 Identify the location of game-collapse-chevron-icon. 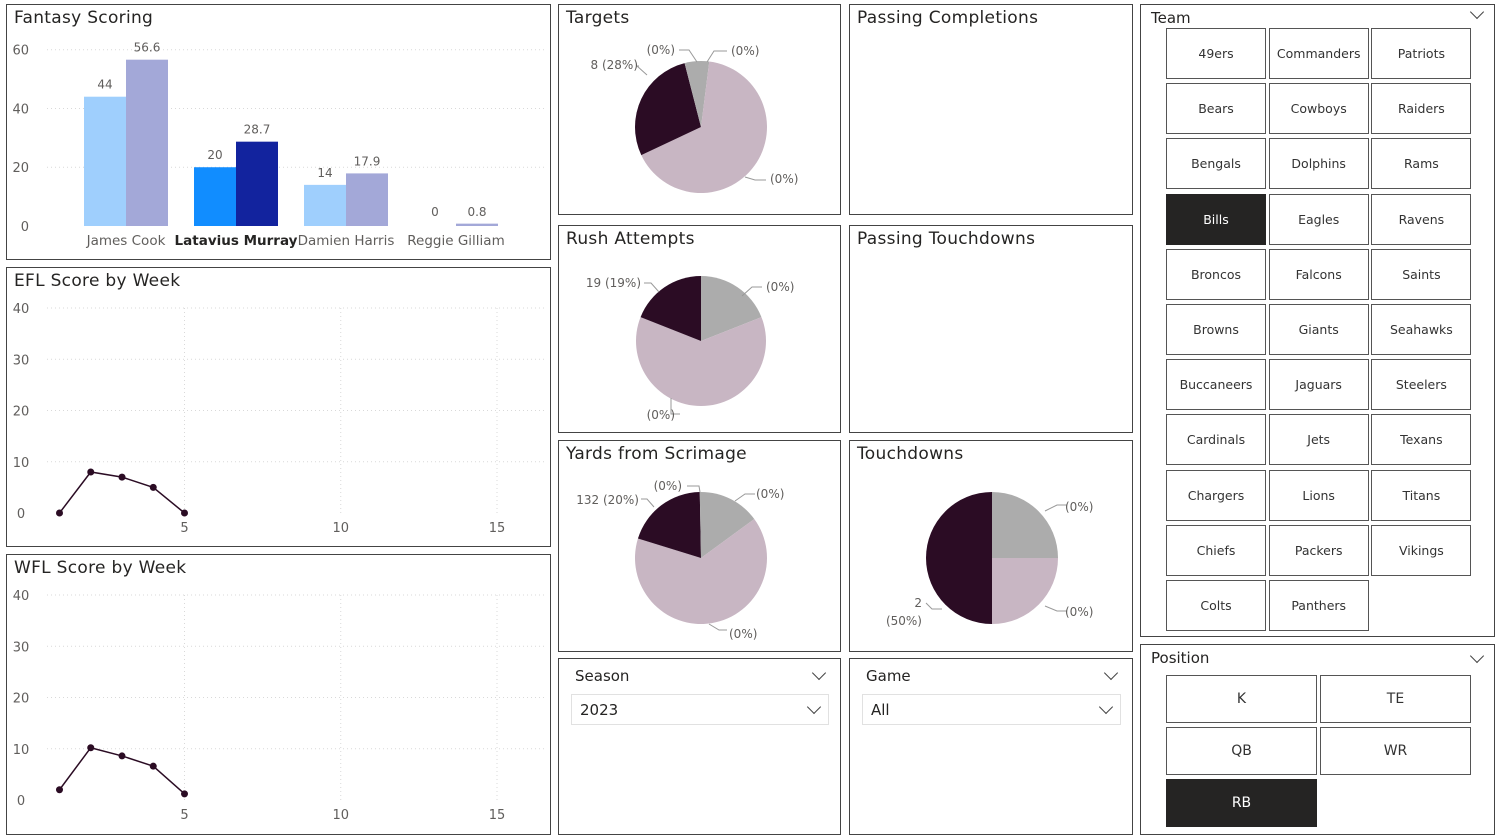
(1111, 673).